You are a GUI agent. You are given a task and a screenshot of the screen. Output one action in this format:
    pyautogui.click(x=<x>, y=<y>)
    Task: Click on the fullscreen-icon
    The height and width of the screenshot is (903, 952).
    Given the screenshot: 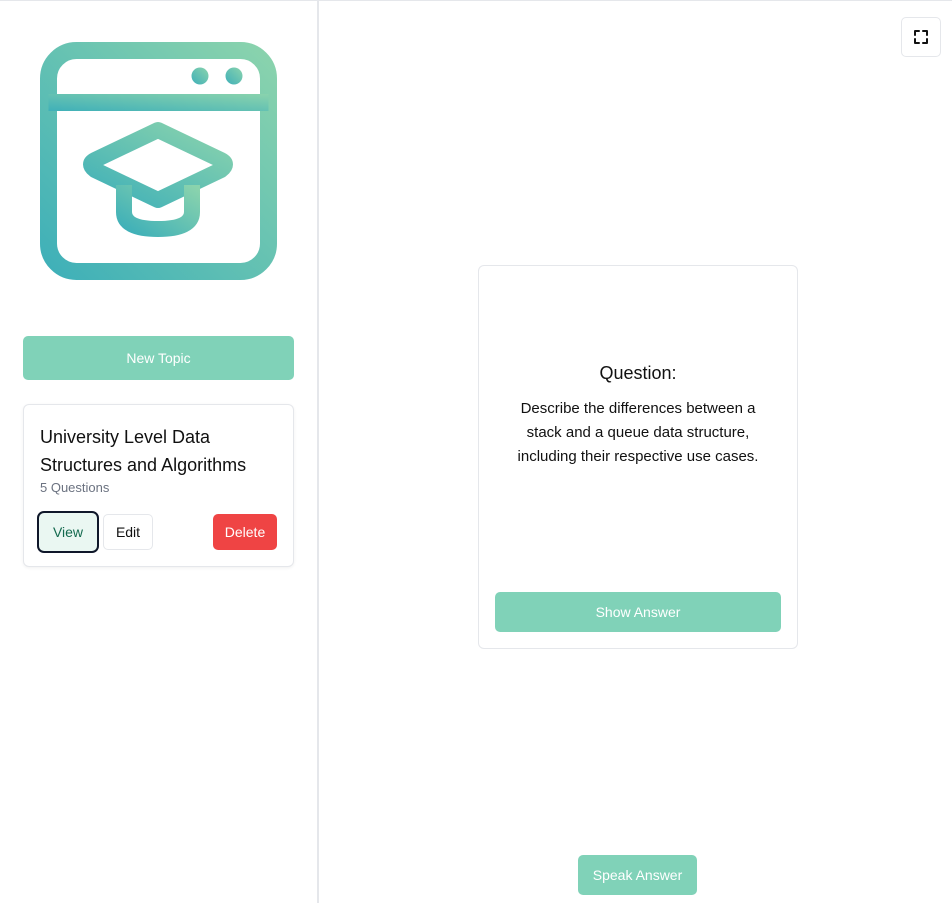 What is the action you would take?
    pyautogui.click(x=921, y=37)
    